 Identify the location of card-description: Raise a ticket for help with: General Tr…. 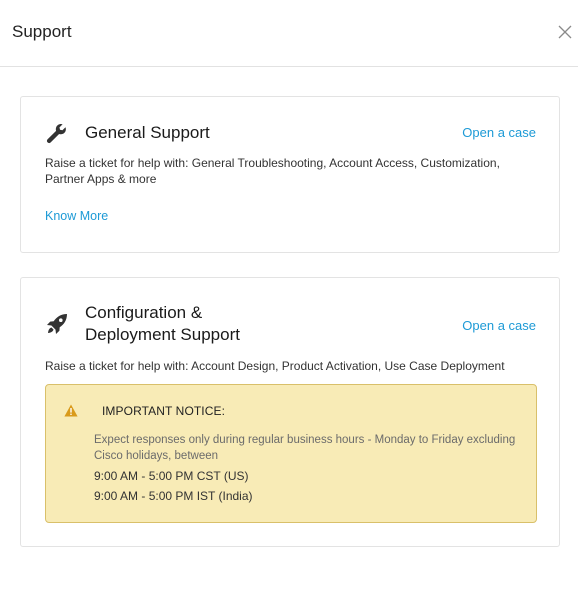
(272, 171).